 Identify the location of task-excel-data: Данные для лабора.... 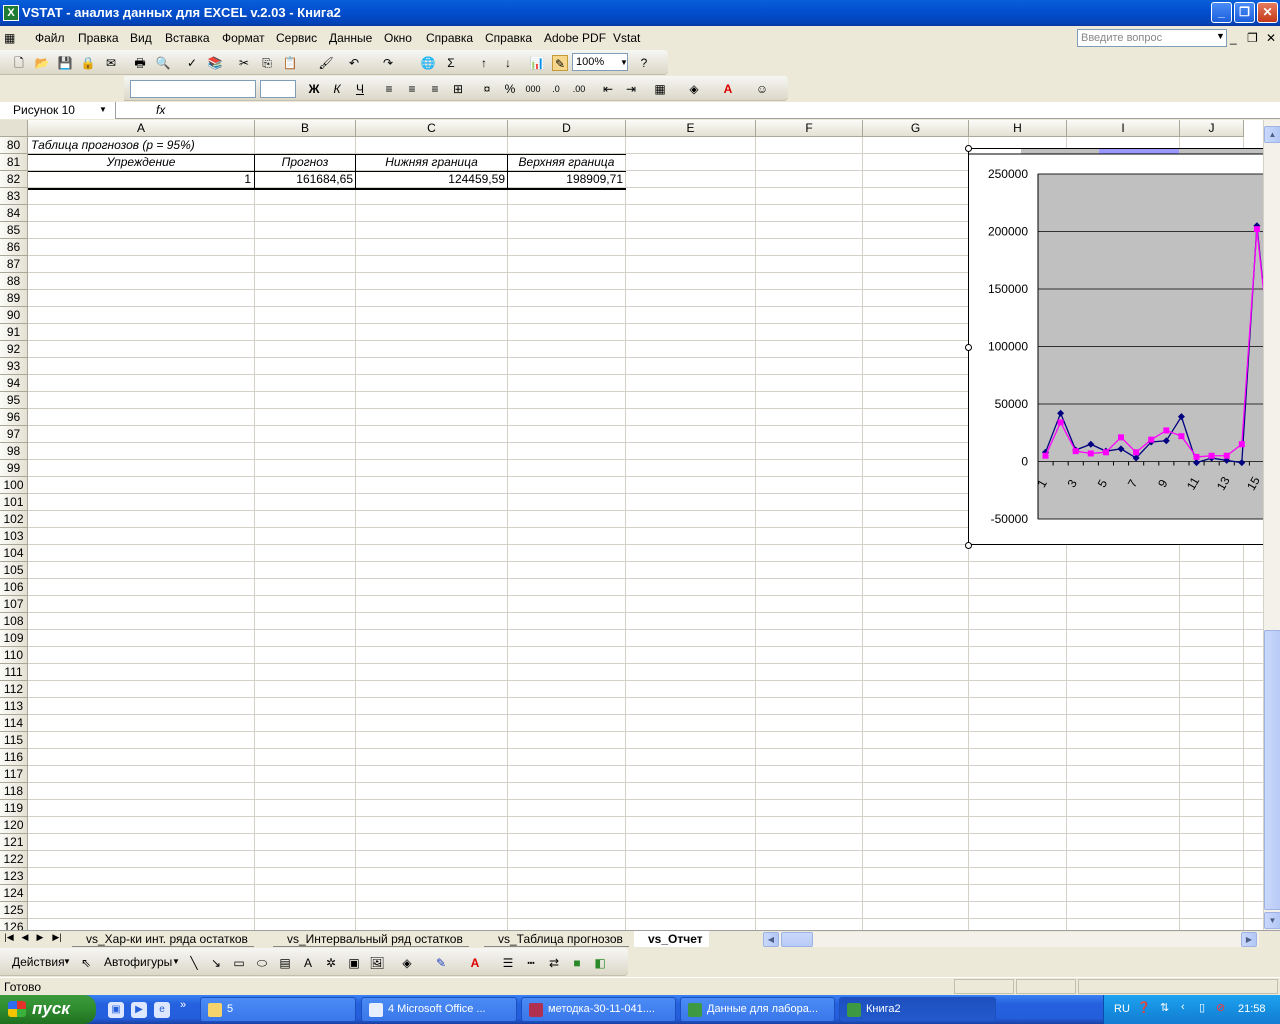
(757, 1009).